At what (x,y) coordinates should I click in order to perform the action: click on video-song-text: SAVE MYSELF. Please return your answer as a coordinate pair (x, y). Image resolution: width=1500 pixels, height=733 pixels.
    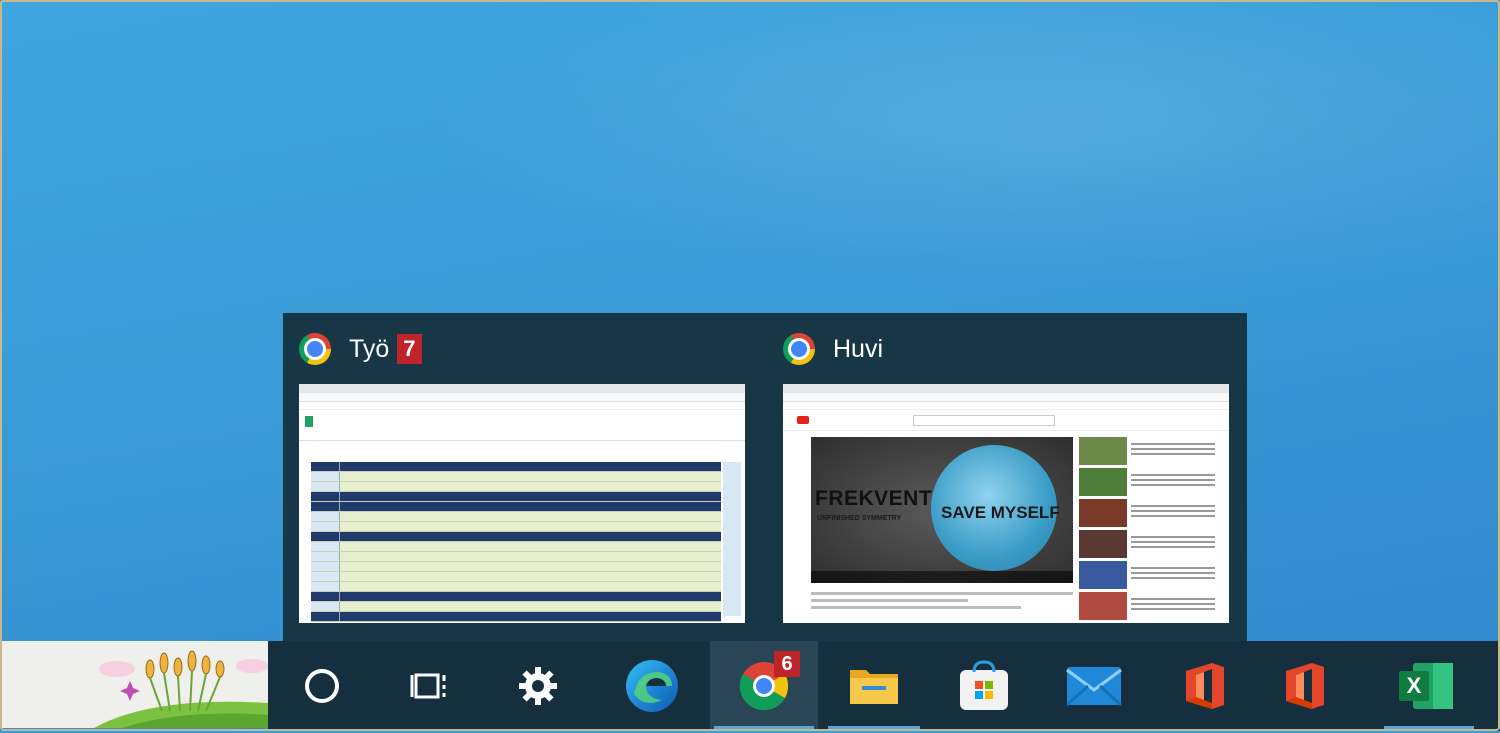
    Looking at the image, I should click on (1000, 512).